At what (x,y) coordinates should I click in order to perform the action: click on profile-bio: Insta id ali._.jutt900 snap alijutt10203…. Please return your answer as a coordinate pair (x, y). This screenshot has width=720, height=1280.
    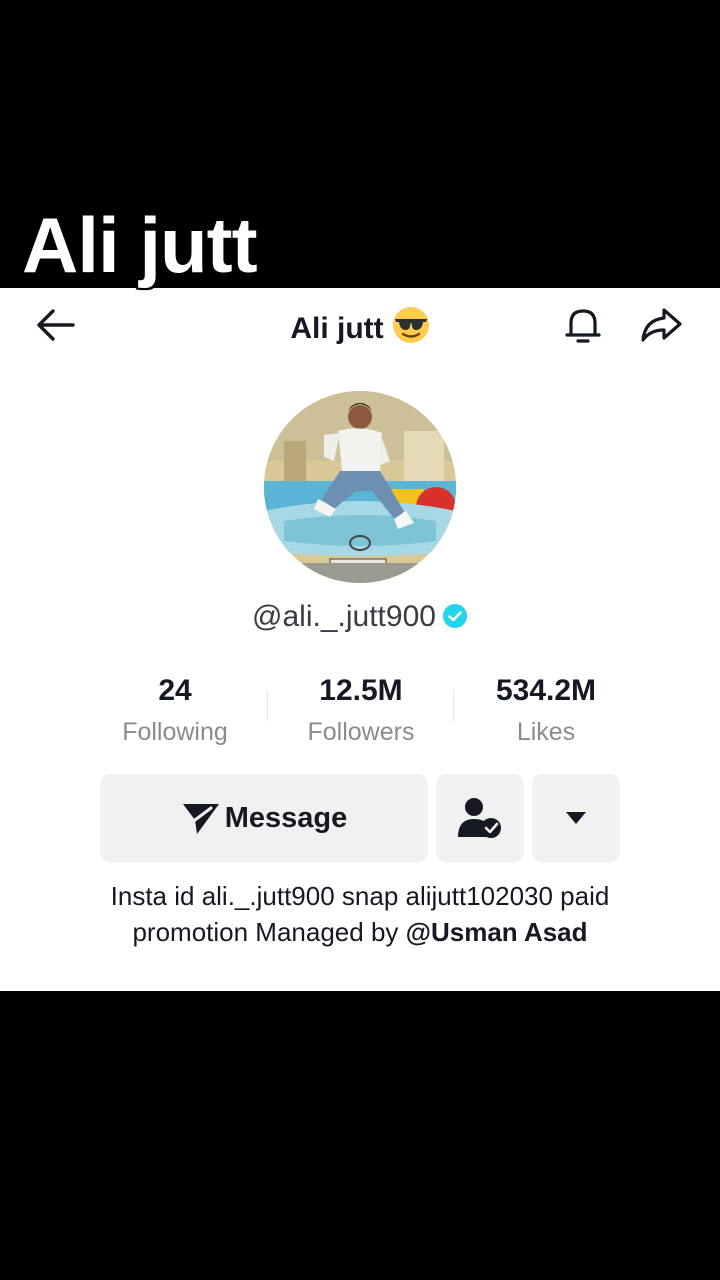
    Looking at the image, I should click on (360, 914).